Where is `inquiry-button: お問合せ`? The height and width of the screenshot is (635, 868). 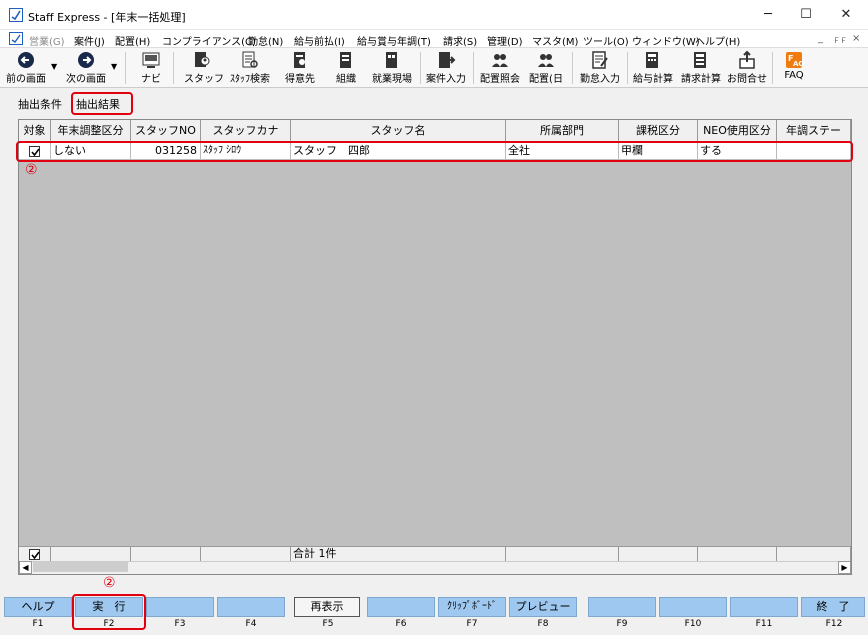
inquiry-button: お問合せ is located at coordinates (747, 69).